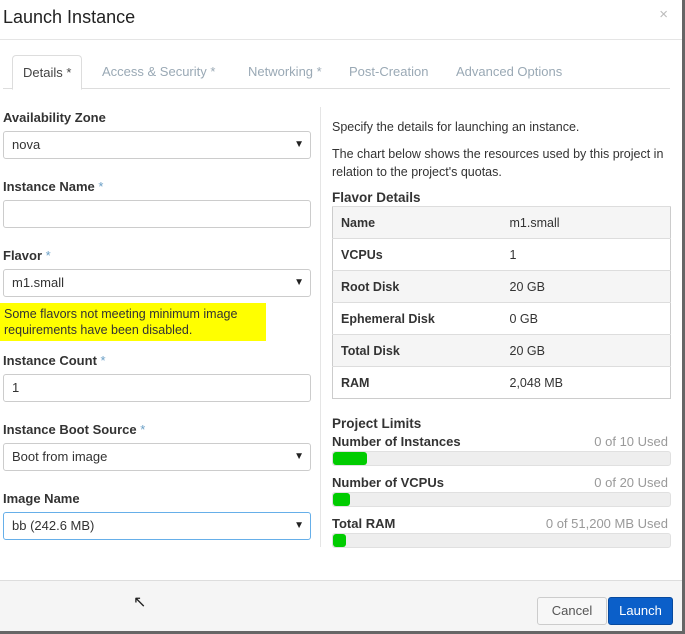  Describe the element at coordinates (417, 286) in the screenshot. I see `flavor-key: Root Disk` at that location.